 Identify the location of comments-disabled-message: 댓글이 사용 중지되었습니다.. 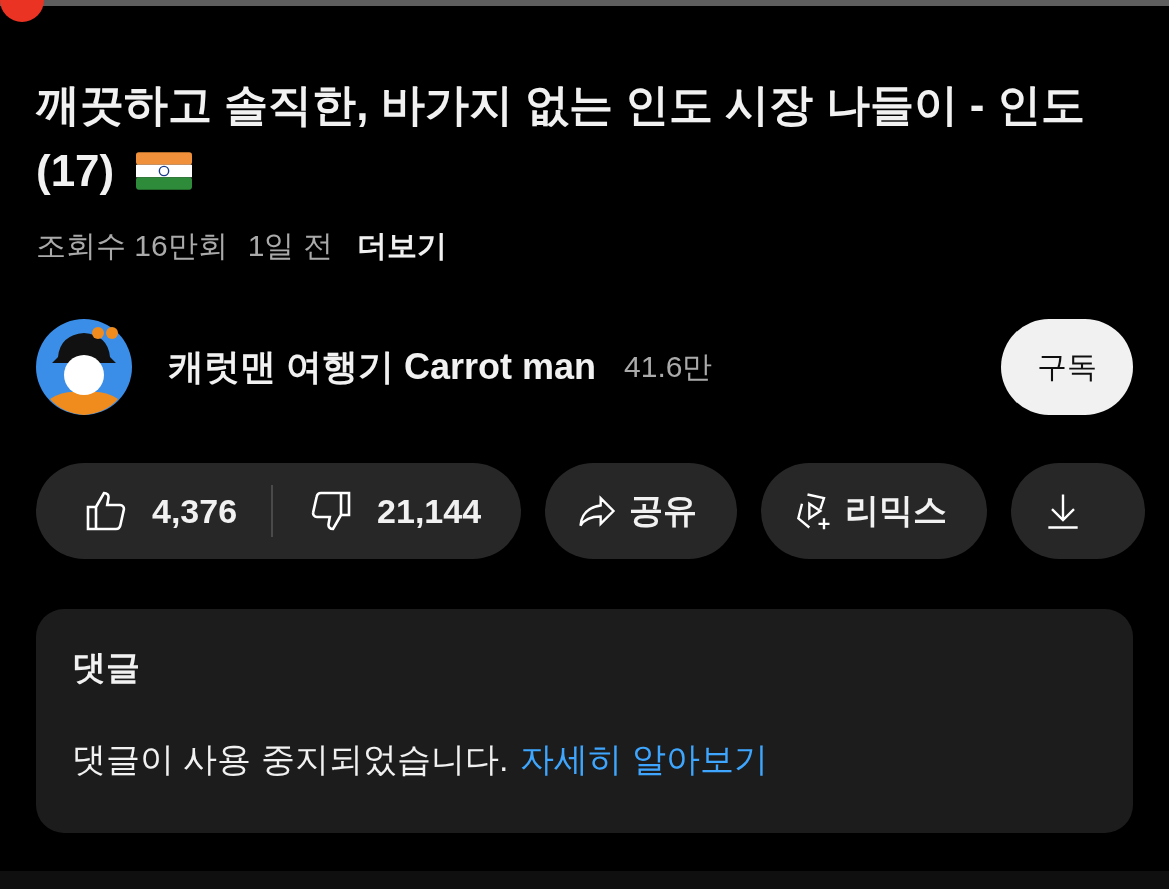
(290, 759).